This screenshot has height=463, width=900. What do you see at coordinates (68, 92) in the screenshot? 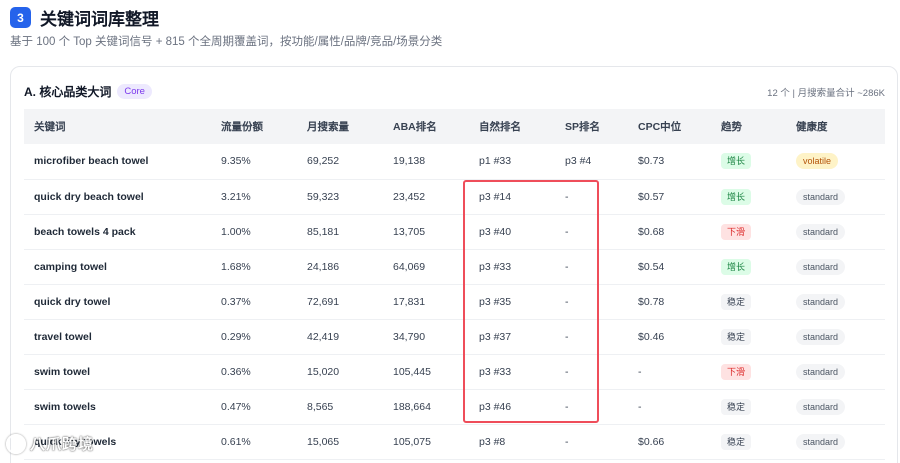
I see `section-title: A. 核心品类大词` at bounding box center [68, 92].